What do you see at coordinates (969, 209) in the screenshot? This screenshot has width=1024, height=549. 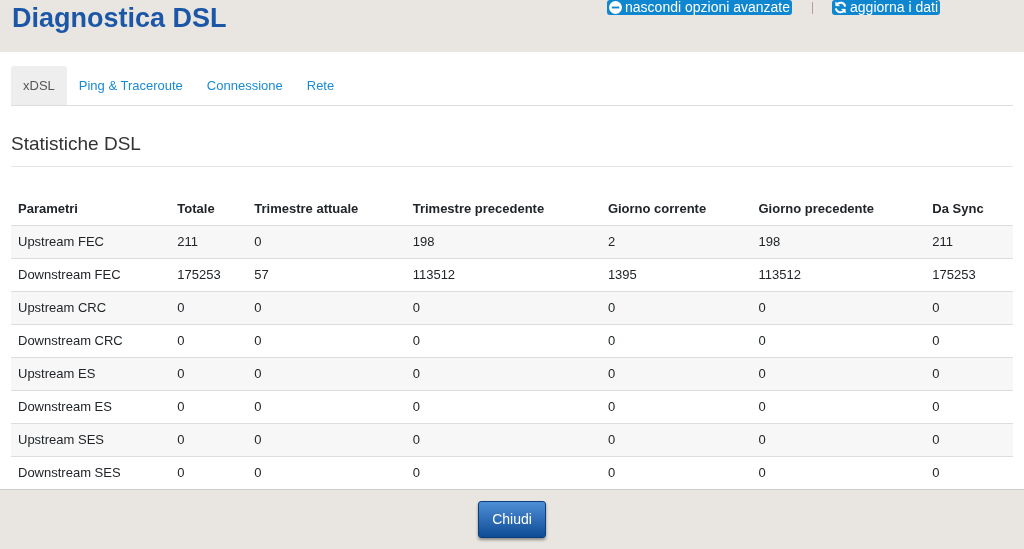 I see `column-header: Da Sync` at bounding box center [969, 209].